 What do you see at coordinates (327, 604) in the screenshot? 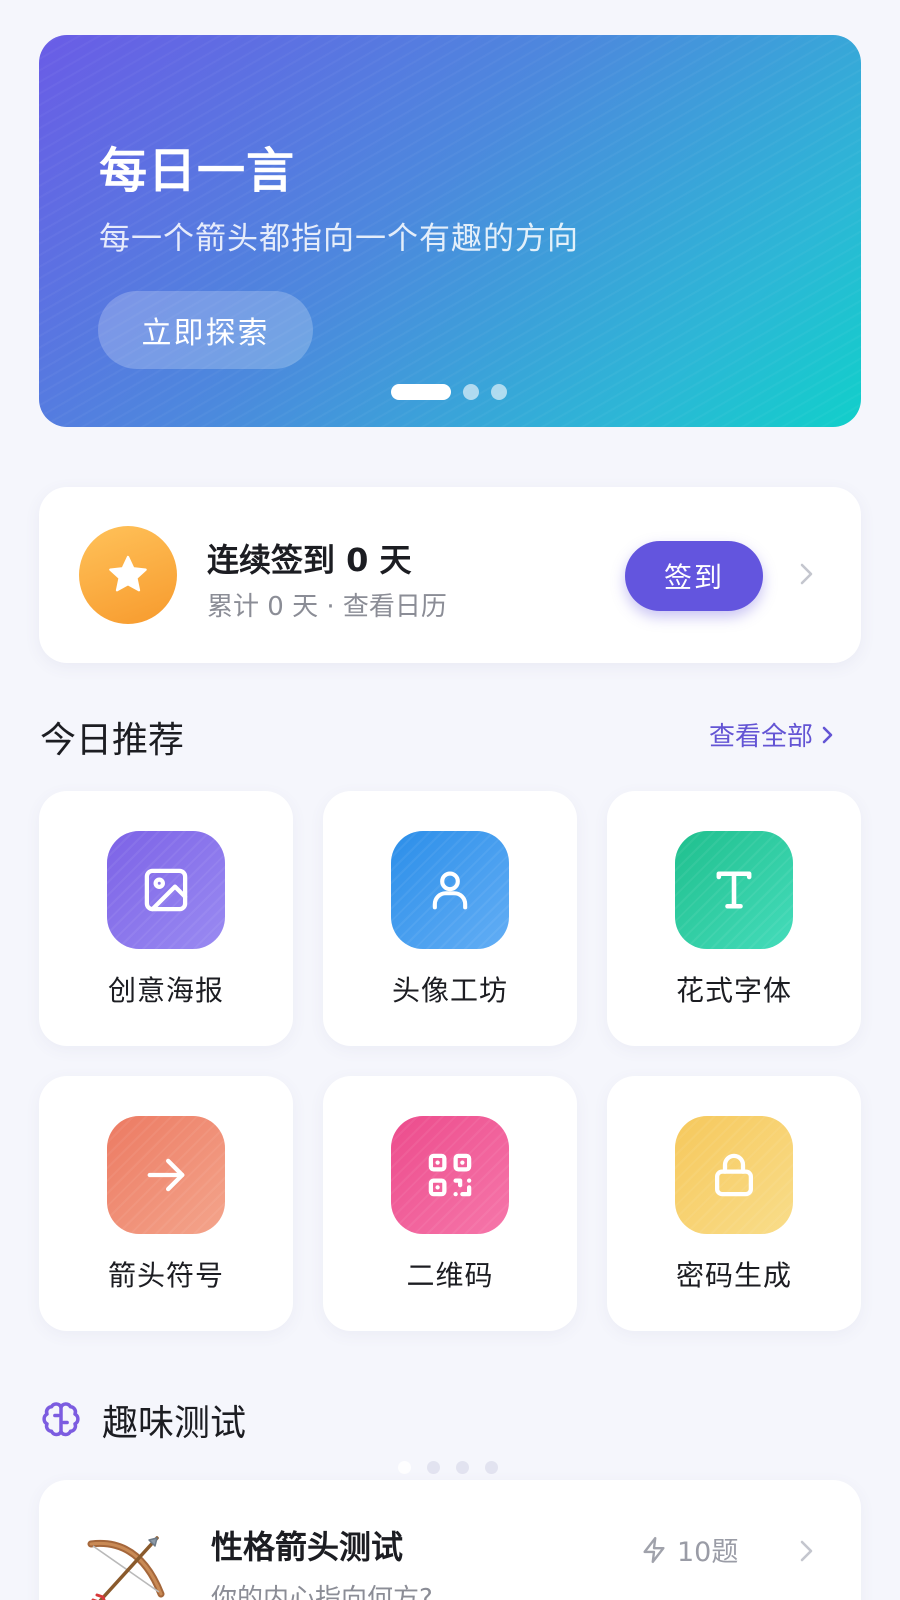
I see `checkin-calendar-link: 累计 0 天 · 查看日历` at bounding box center [327, 604].